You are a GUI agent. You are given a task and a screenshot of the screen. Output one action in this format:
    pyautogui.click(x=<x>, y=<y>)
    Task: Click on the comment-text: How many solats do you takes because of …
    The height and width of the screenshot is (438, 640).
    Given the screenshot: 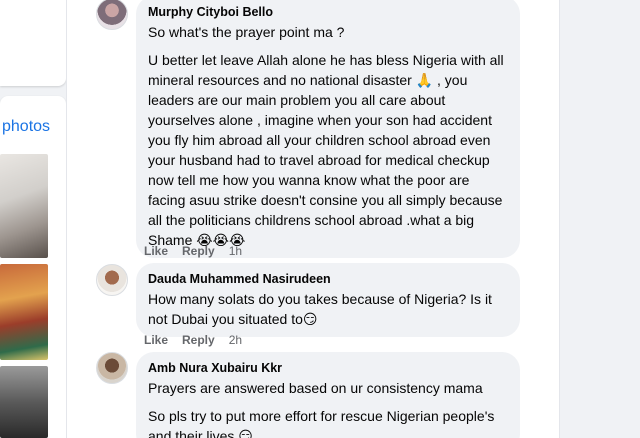 What is the action you would take?
    pyautogui.click(x=322, y=309)
    